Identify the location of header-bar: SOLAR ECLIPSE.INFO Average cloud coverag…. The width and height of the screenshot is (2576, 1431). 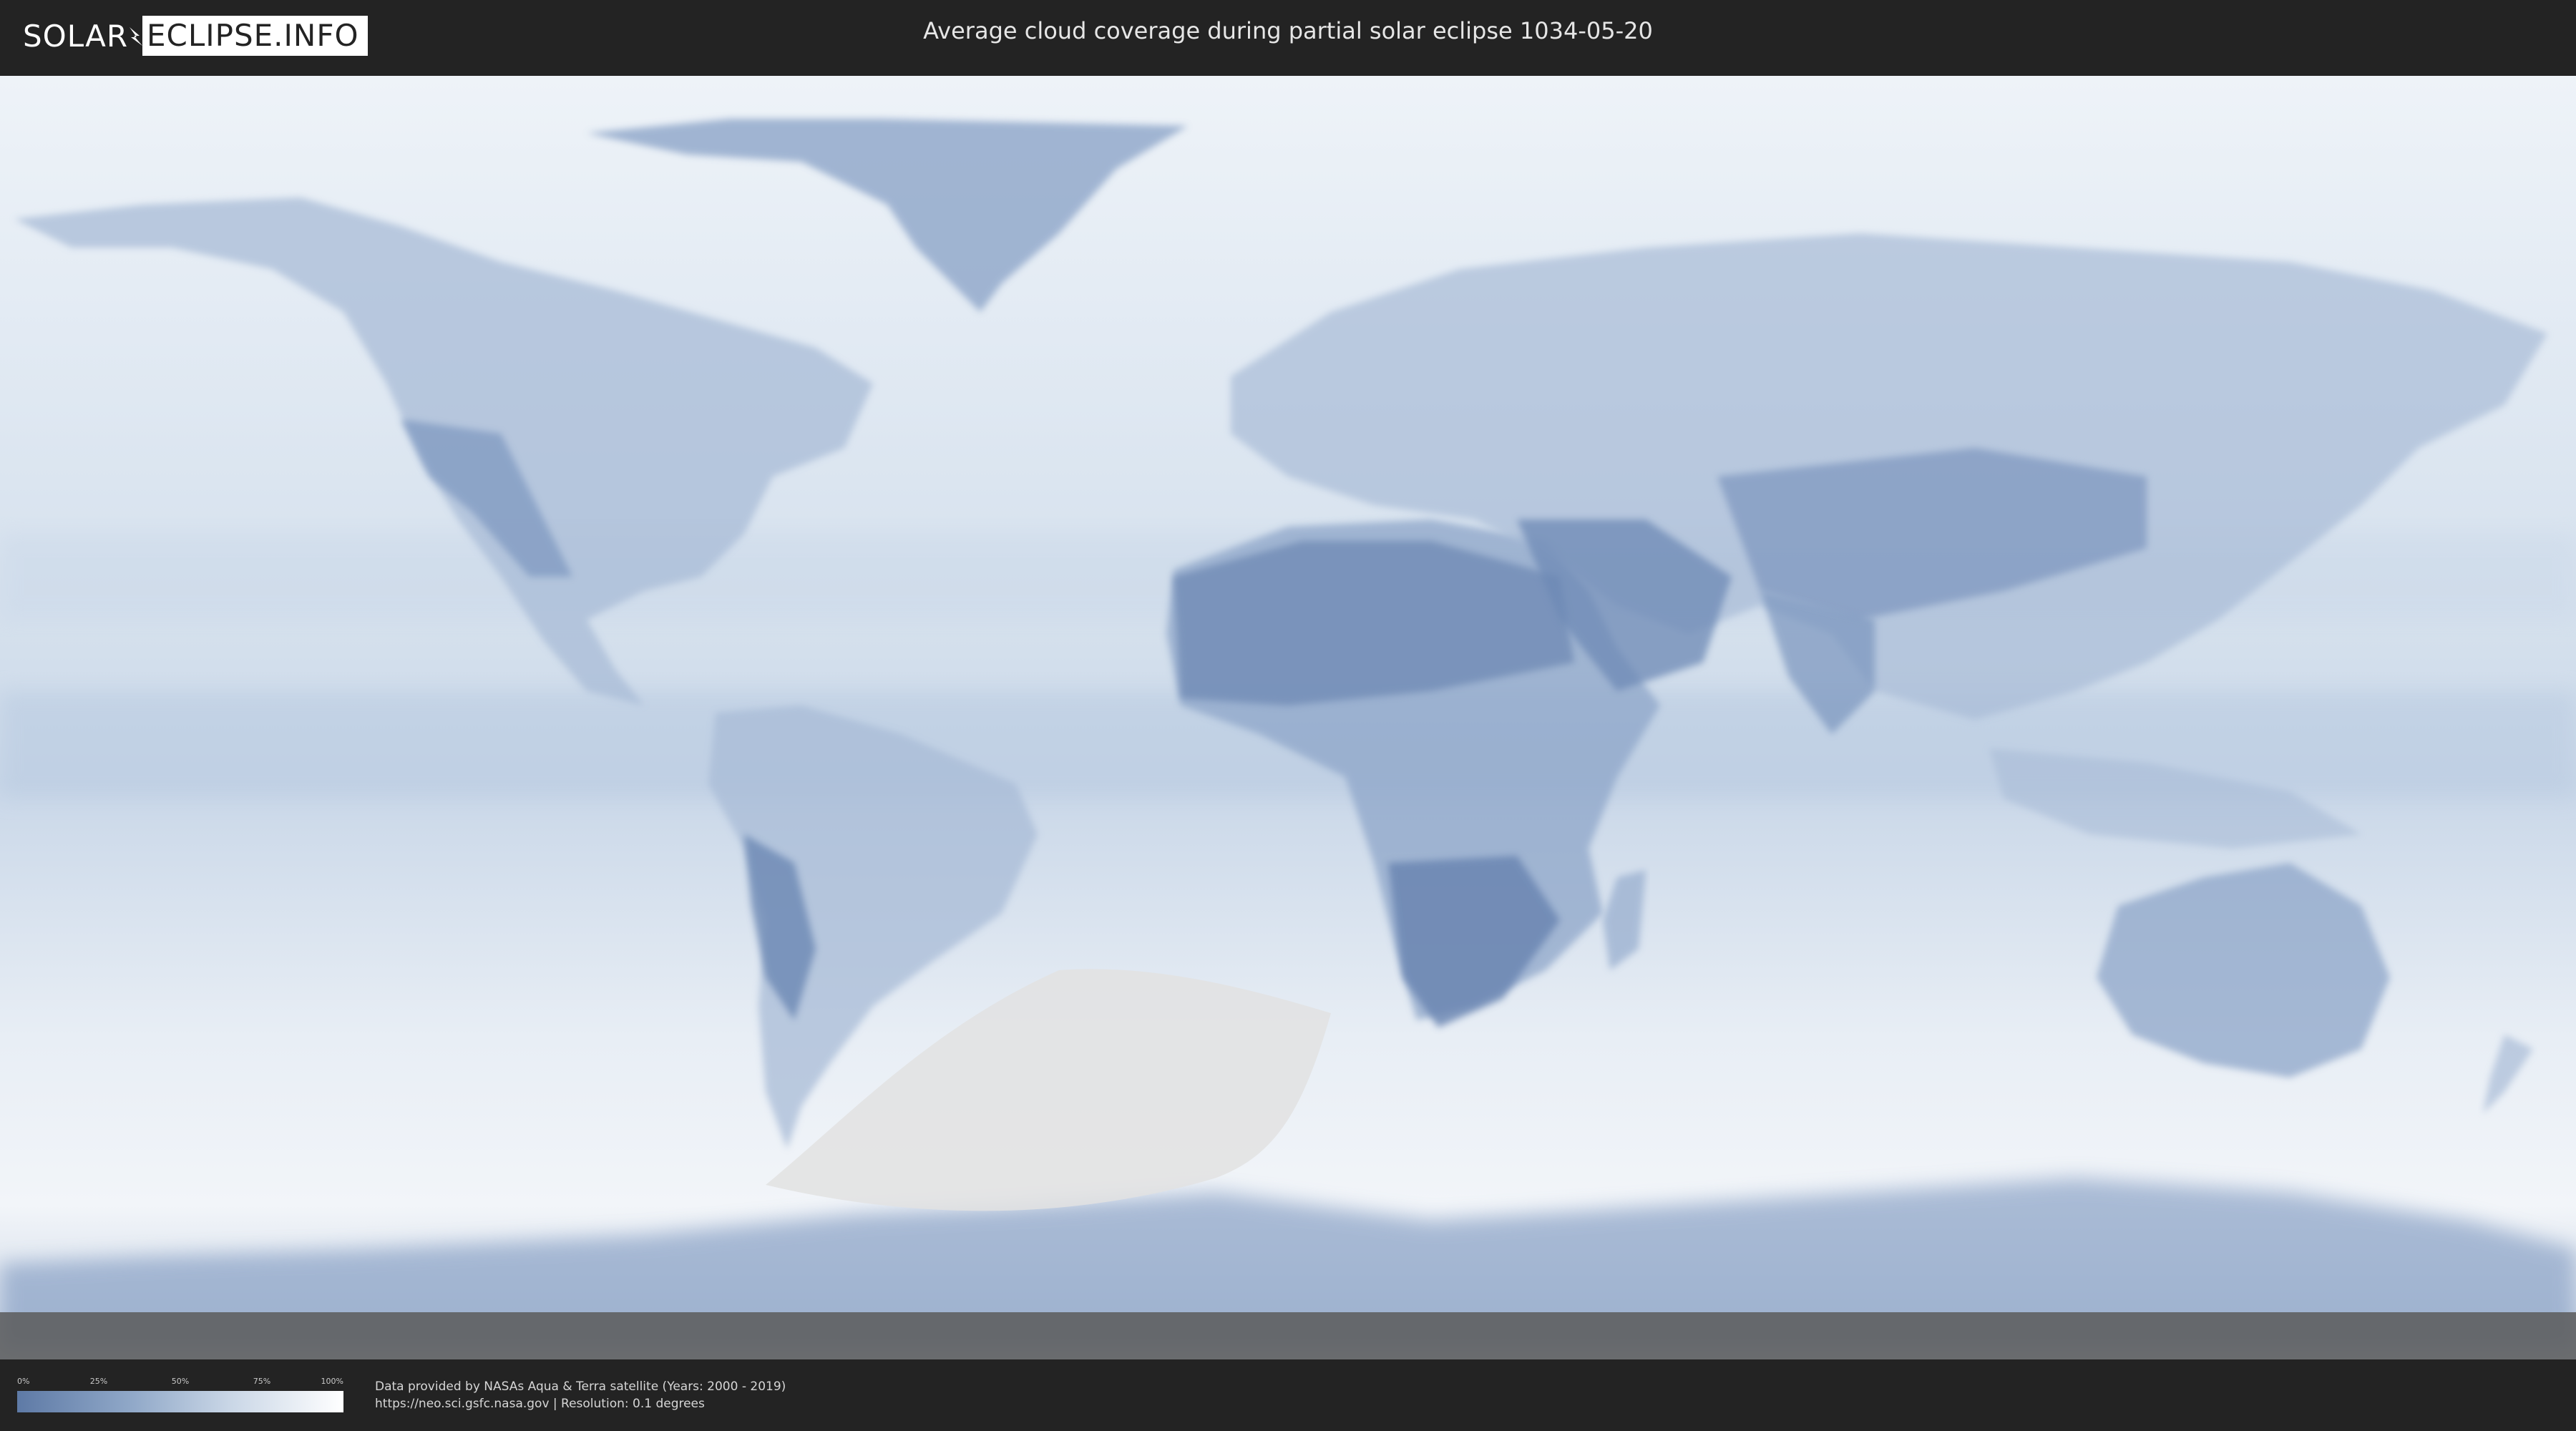
(1288, 35).